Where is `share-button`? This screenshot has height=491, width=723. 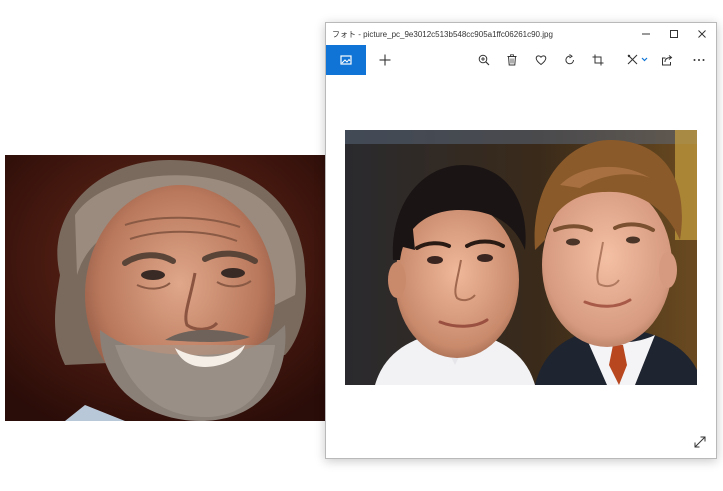 share-button is located at coordinates (667, 60).